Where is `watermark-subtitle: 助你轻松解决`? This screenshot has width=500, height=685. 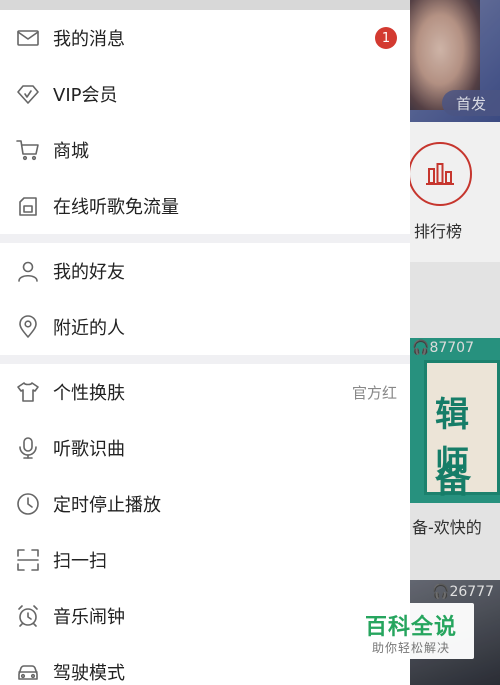 watermark-subtitle: 助你轻松解决 is located at coordinates (411, 648).